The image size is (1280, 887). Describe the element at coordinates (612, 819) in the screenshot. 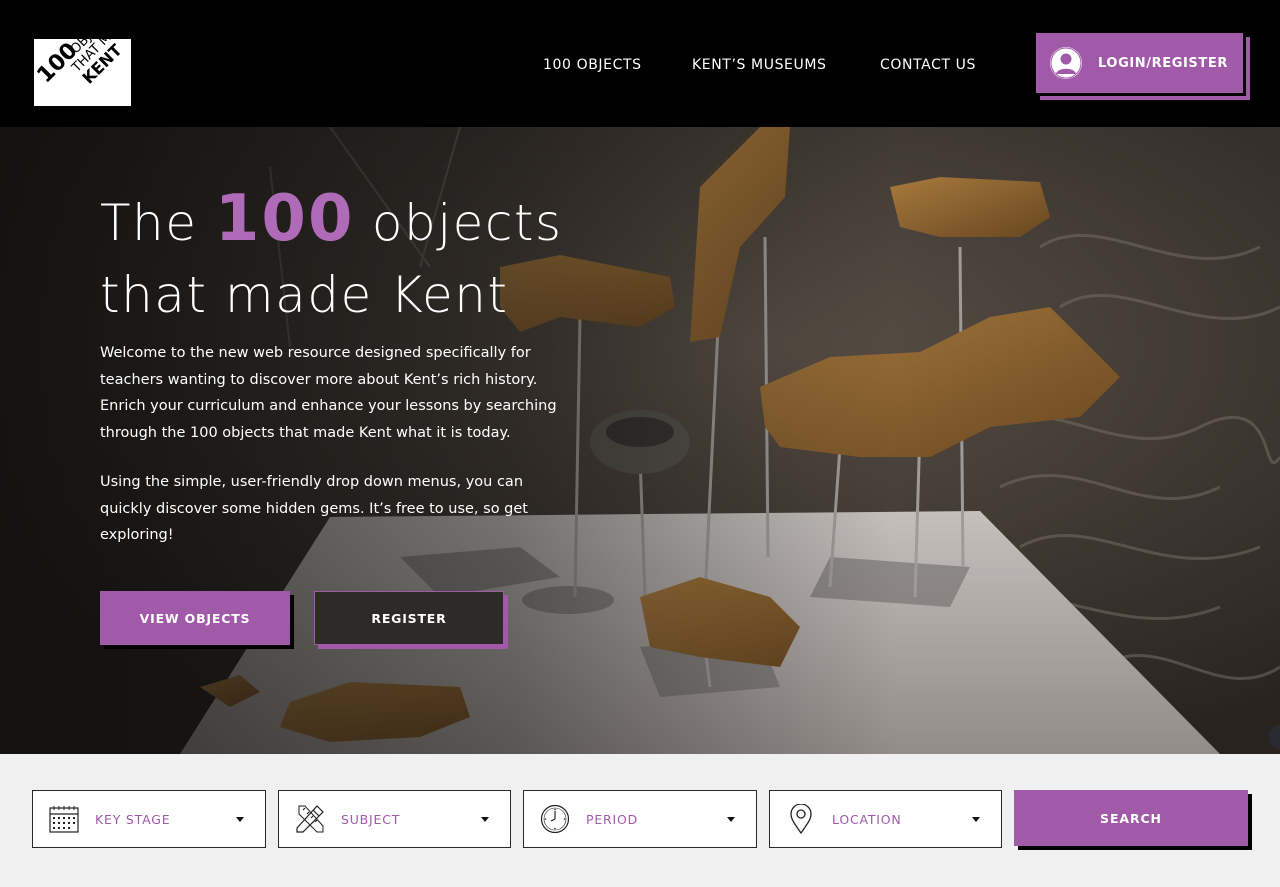

I see `period-label: PERIOD` at that location.